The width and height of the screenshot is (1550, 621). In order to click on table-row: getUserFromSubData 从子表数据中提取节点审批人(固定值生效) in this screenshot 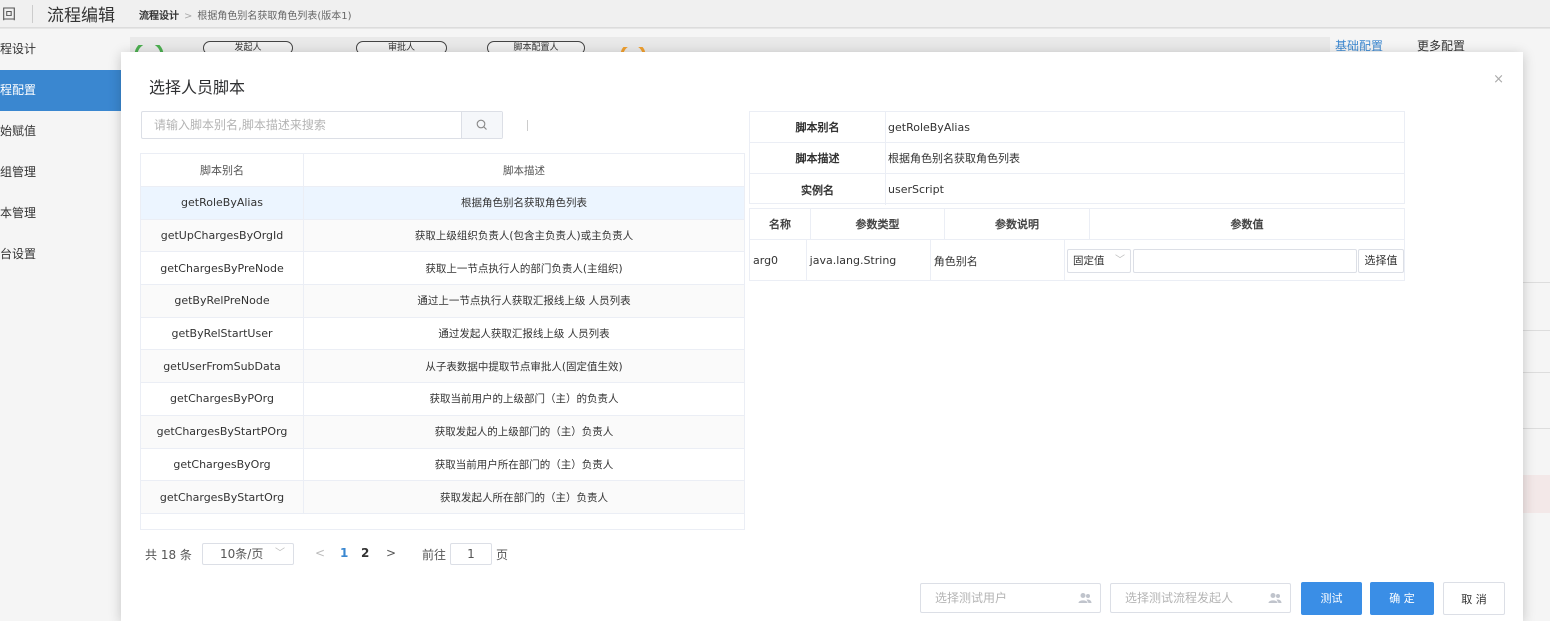, I will do `click(442, 367)`.